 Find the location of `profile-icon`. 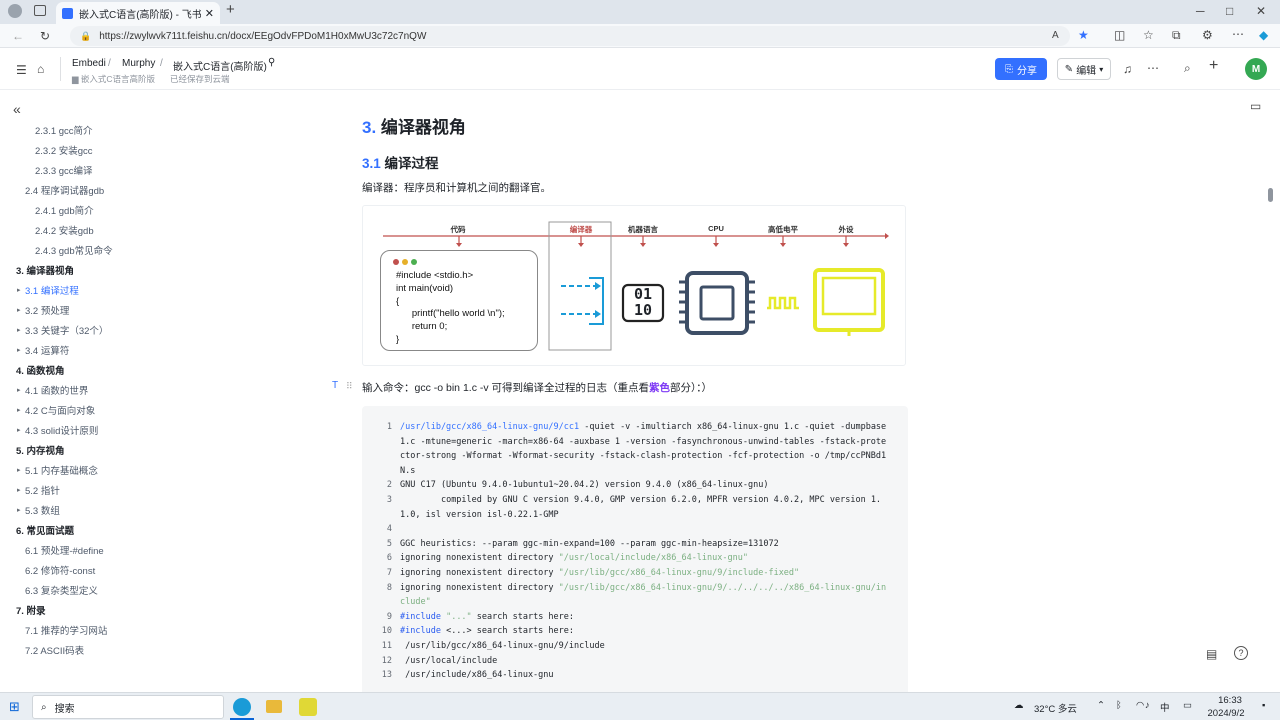

profile-icon is located at coordinates (15, 11).